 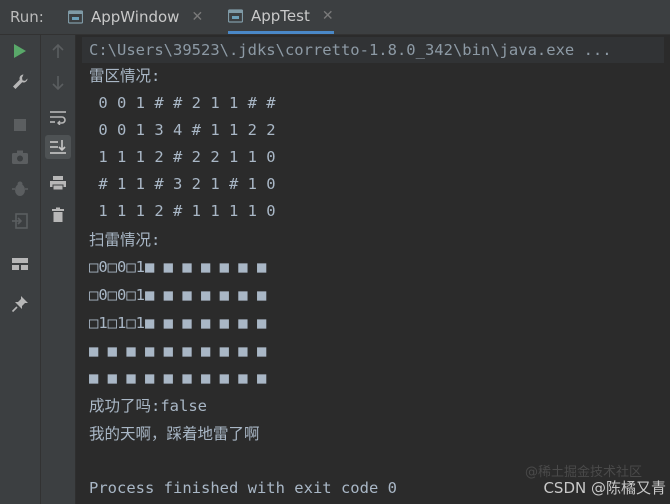 I want to click on soft-wrap-icon, so click(x=58, y=118).